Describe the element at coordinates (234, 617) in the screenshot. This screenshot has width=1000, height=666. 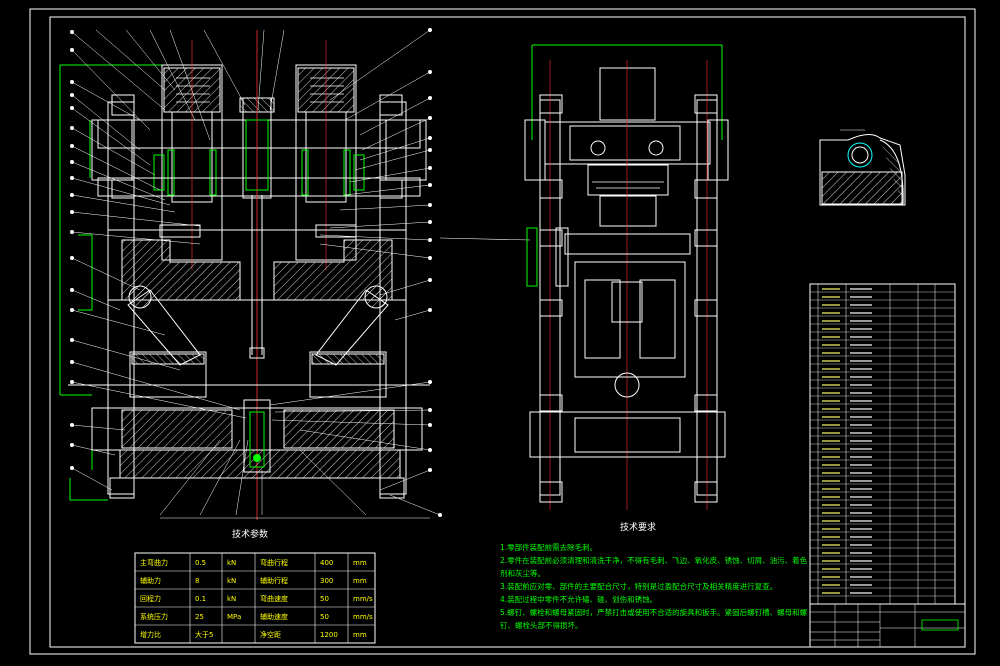
I see `parameter-cell: MPa` at that location.